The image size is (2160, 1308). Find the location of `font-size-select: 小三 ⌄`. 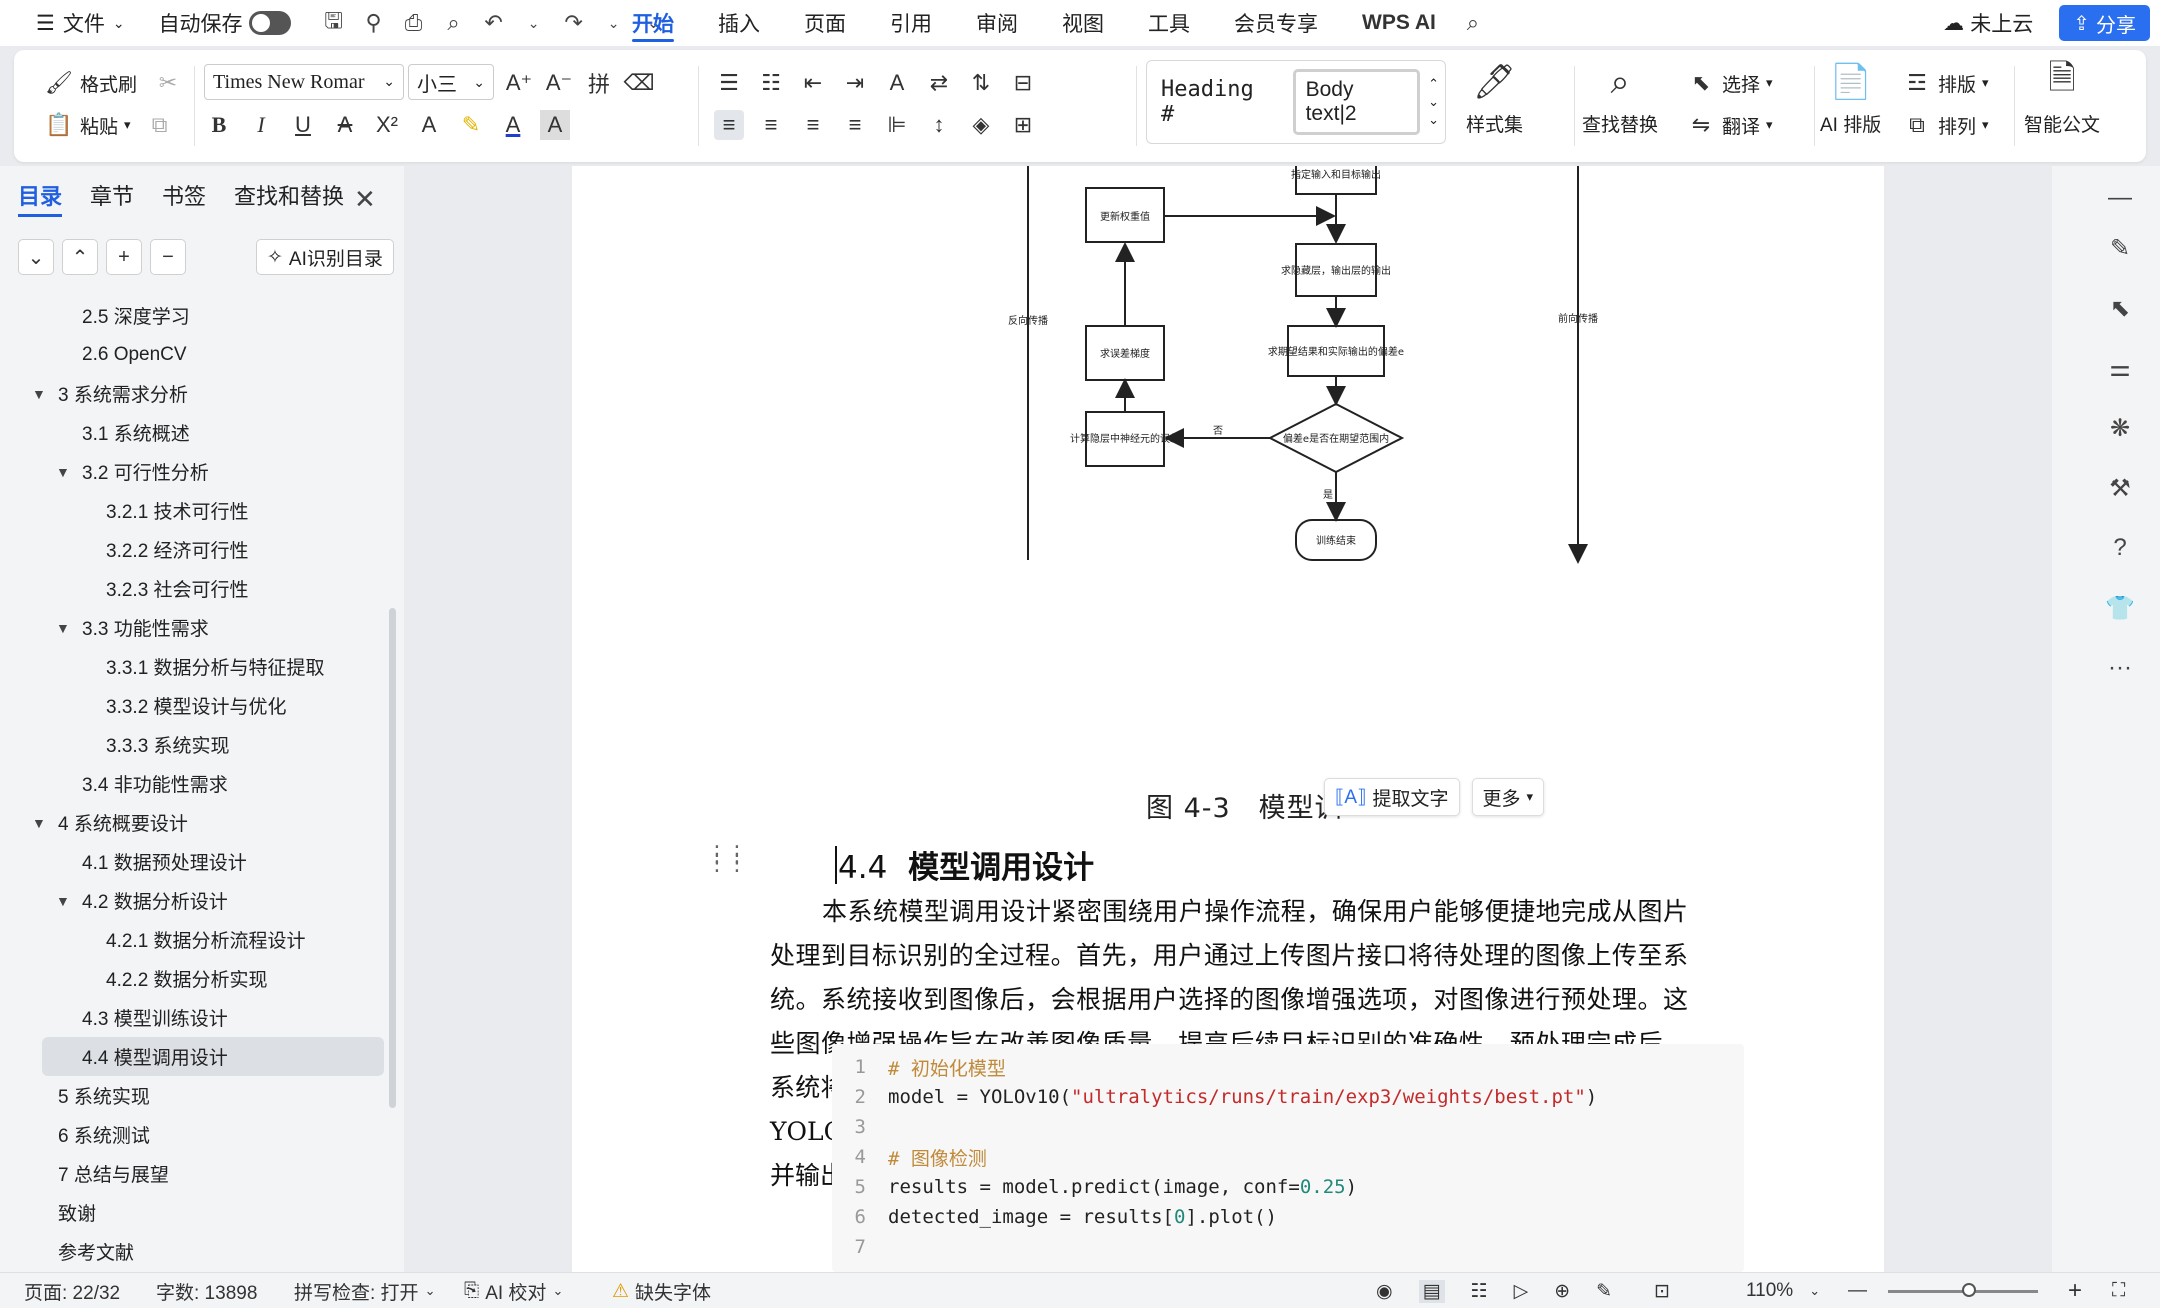

font-size-select: 小三 ⌄ is located at coordinates (451, 82).